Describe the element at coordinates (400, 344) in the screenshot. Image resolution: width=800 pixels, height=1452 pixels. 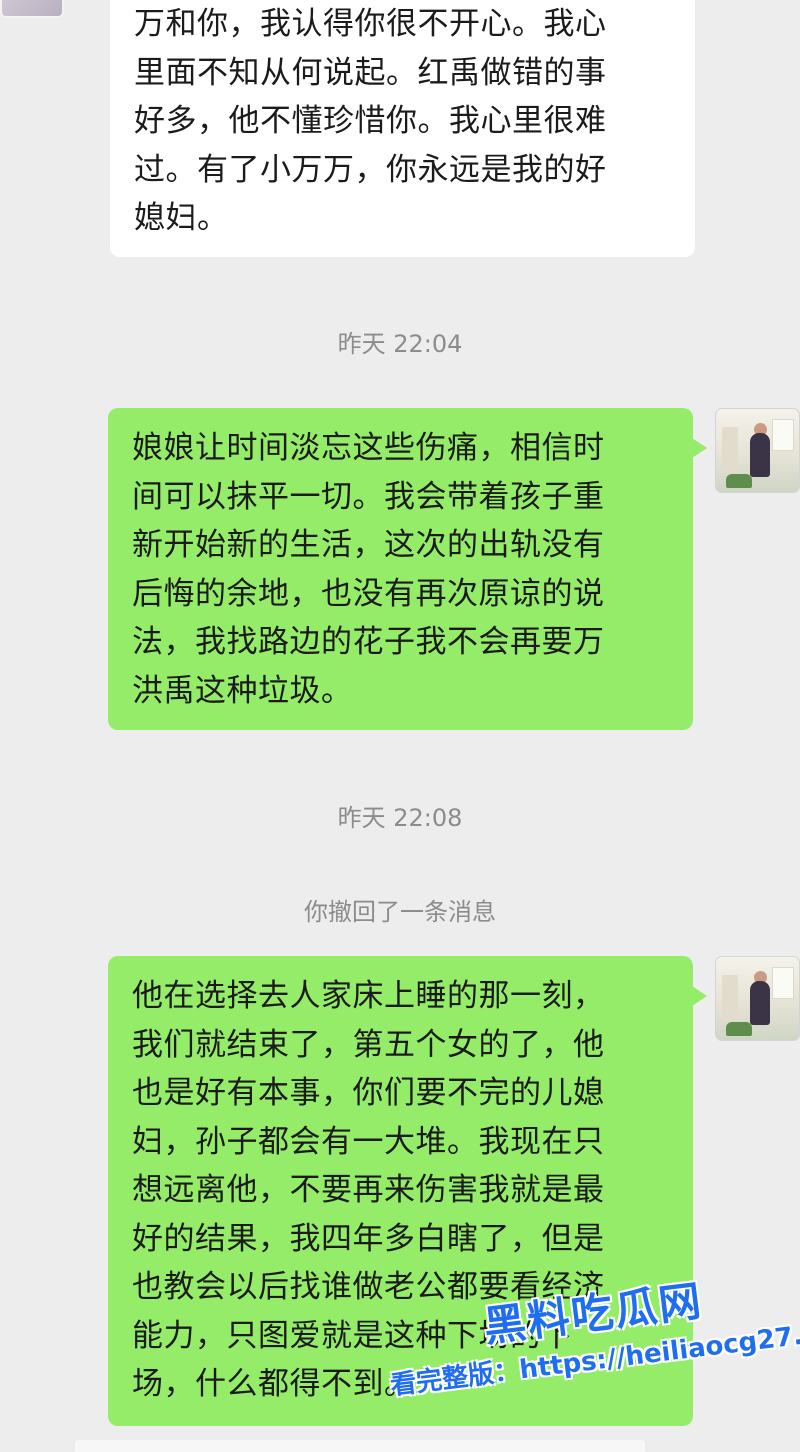
I see `message-timestamp: 昨天 22:04` at that location.